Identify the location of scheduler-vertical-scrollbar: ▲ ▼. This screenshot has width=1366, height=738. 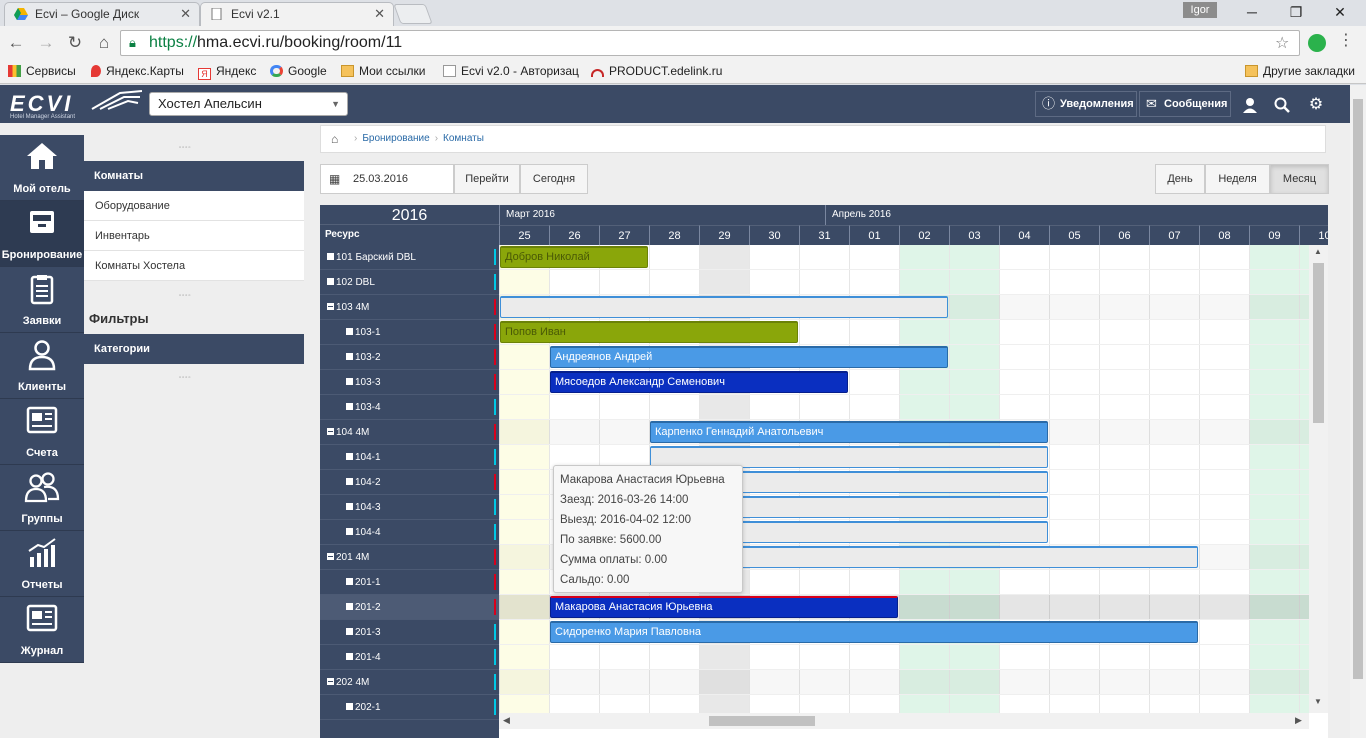
(1318, 479).